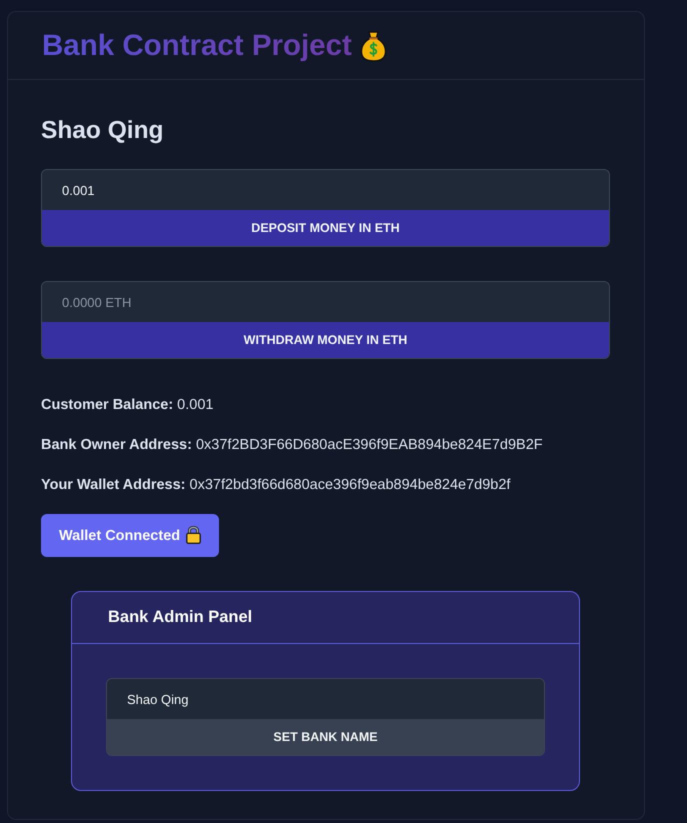  Describe the element at coordinates (325, 228) in the screenshot. I see `deposit-button: DEPOSIT MONEY IN ETH` at that location.